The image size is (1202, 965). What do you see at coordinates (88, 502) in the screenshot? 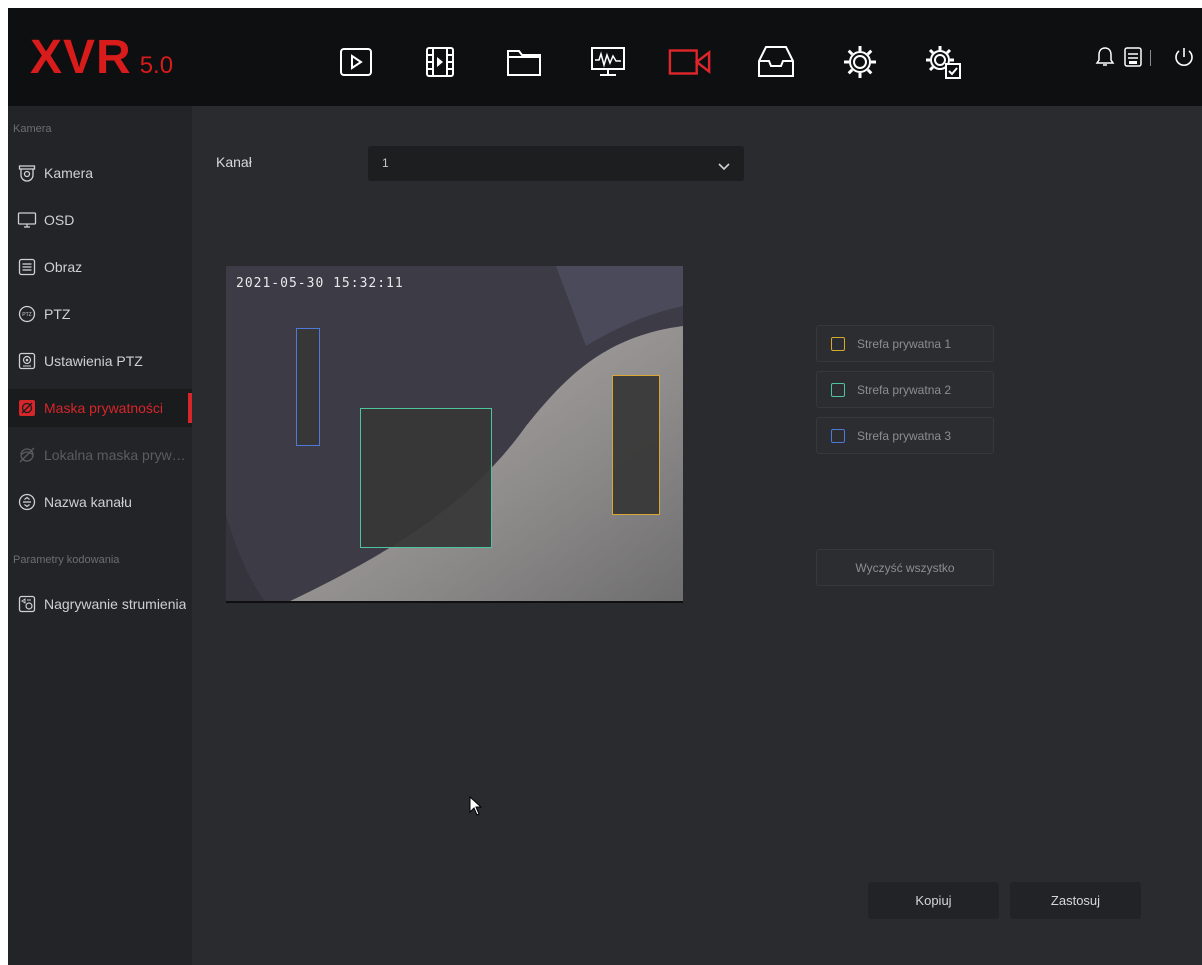
I see `sidebar-item-label: Nazwa kanału` at bounding box center [88, 502].